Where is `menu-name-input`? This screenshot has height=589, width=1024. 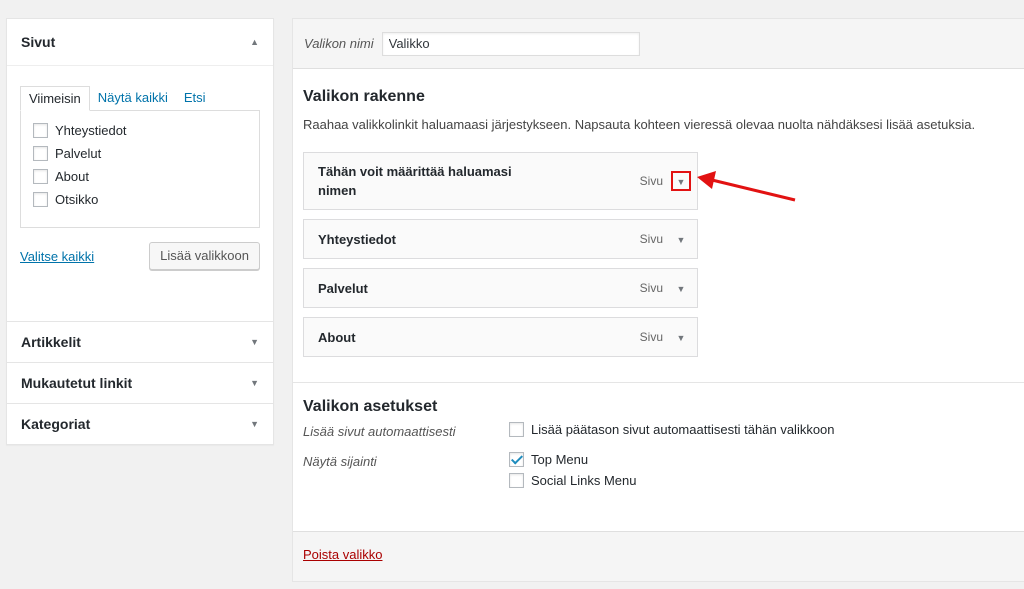 menu-name-input is located at coordinates (510, 43).